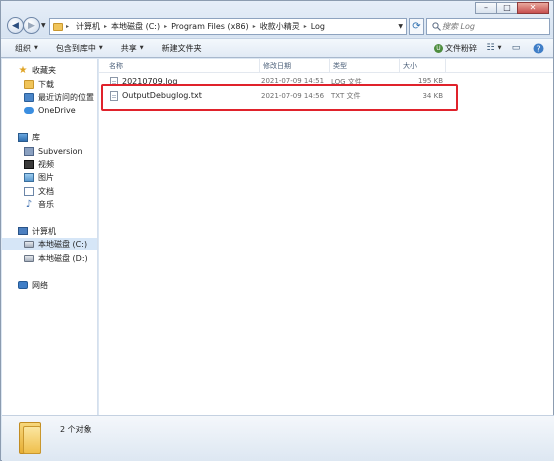  What do you see at coordinates (23, 285) in the screenshot?
I see `network-icon` at bounding box center [23, 285].